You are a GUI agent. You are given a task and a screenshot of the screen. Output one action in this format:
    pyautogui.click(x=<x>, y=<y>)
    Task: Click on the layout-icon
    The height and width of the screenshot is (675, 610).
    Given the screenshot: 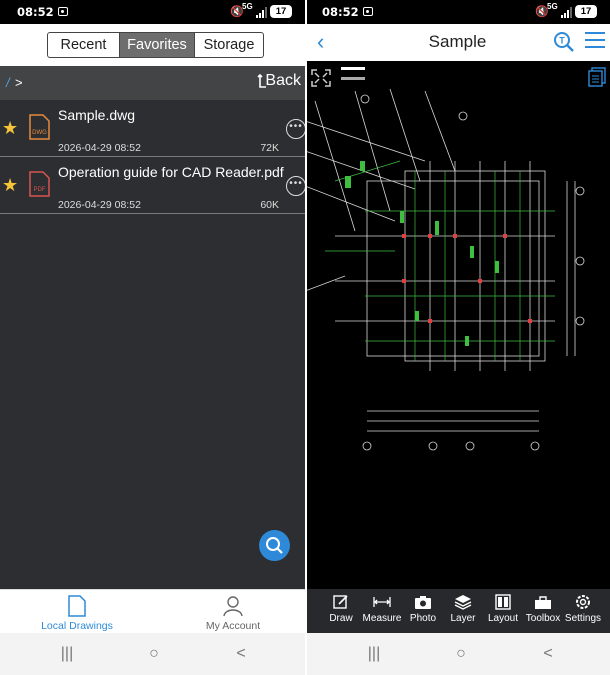 What is the action you would take?
    pyautogui.click(x=503, y=602)
    